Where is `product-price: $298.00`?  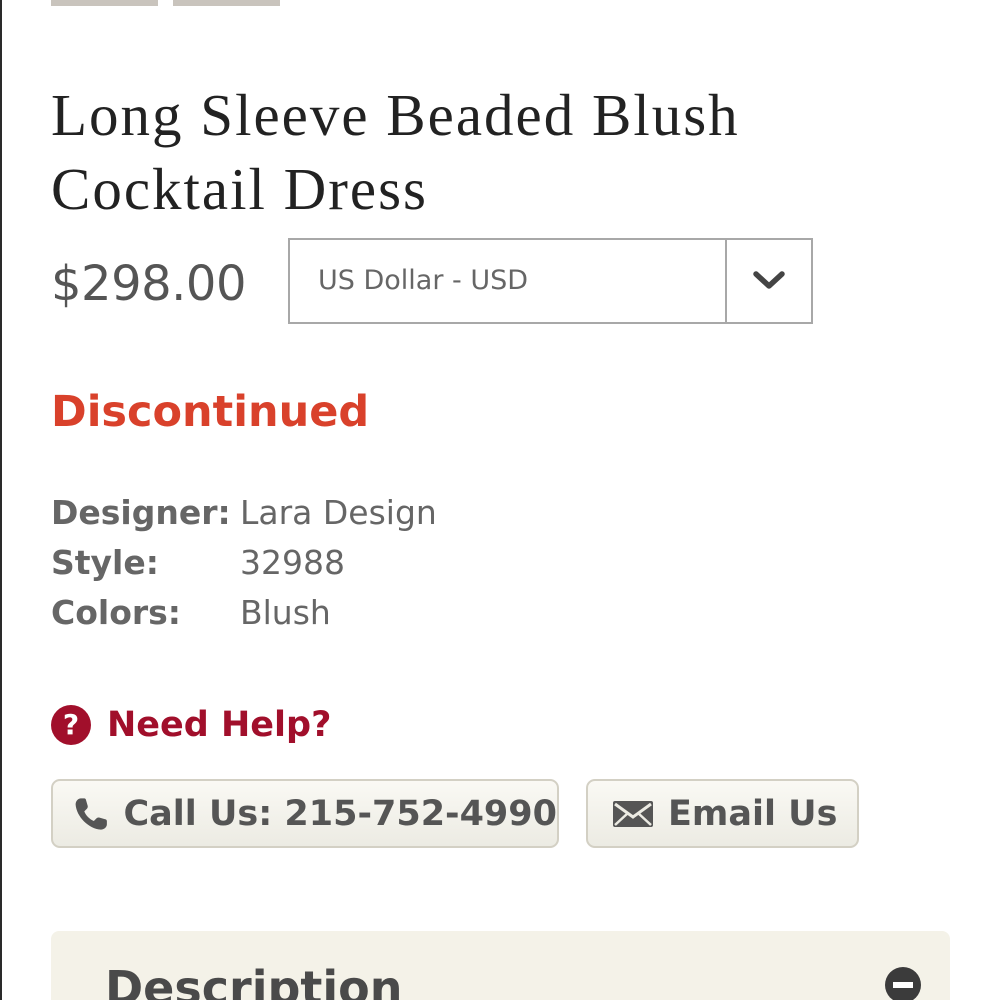 product-price: $298.00 is located at coordinates (149, 284).